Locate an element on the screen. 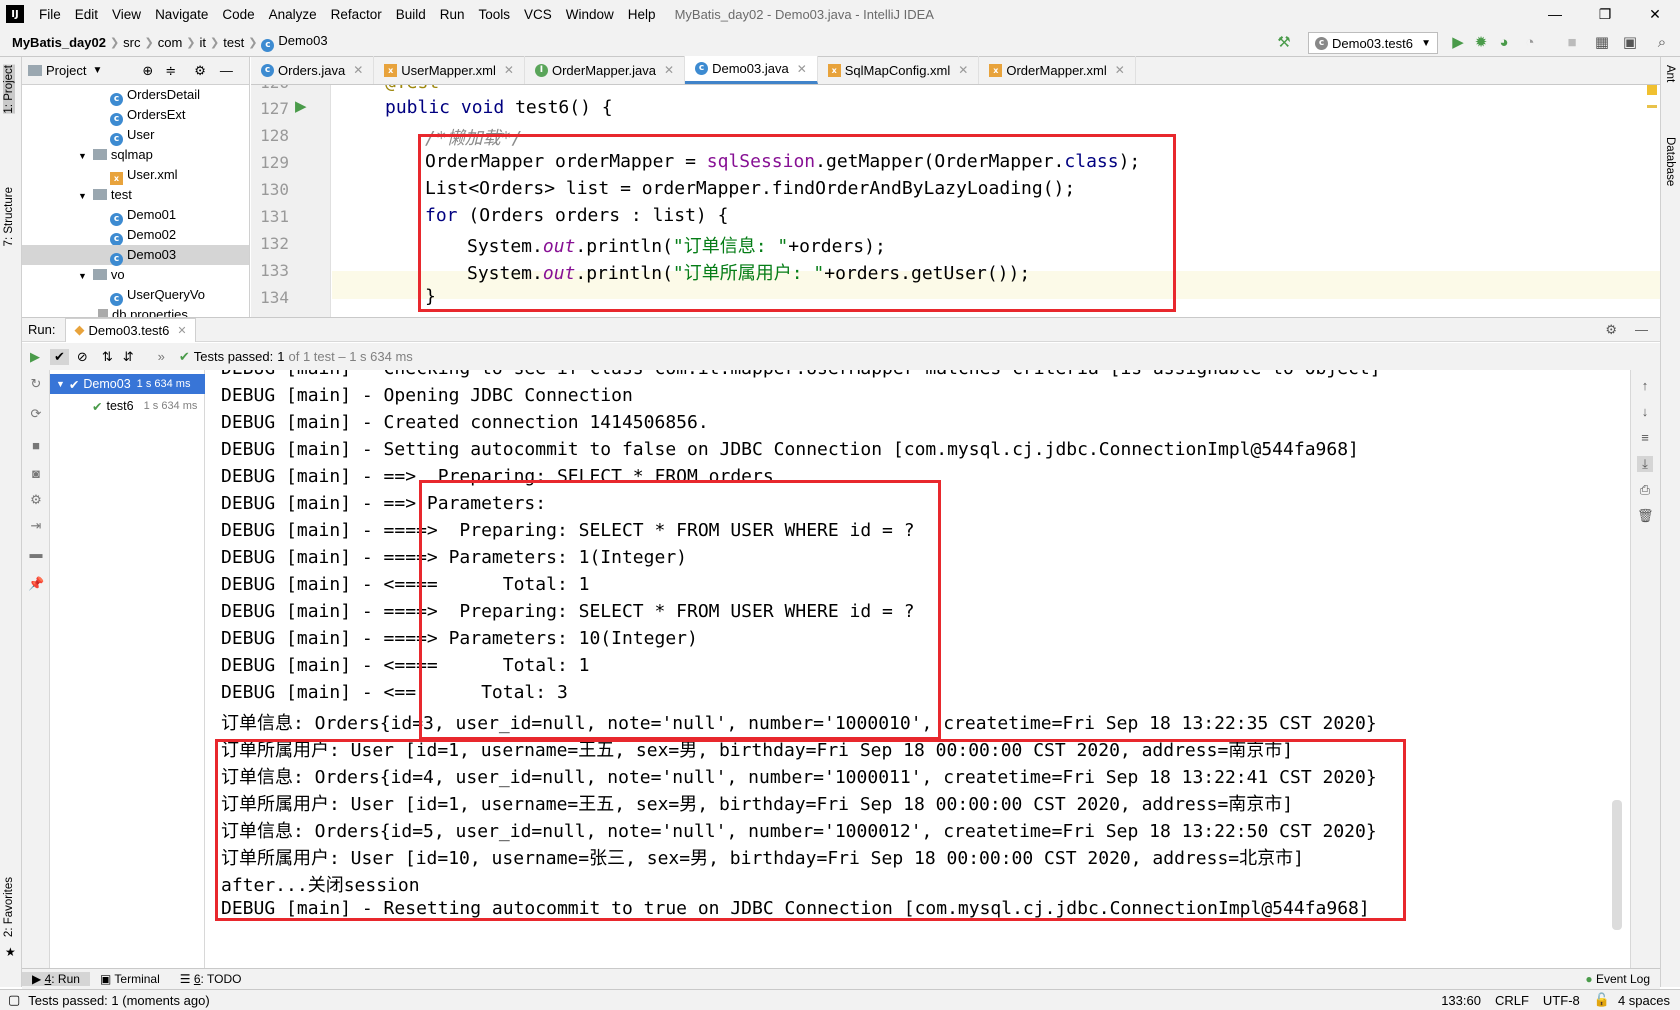 The image size is (1680, 1010). tree-item-db-properties: db.properties is located at coordinates (143, 311).